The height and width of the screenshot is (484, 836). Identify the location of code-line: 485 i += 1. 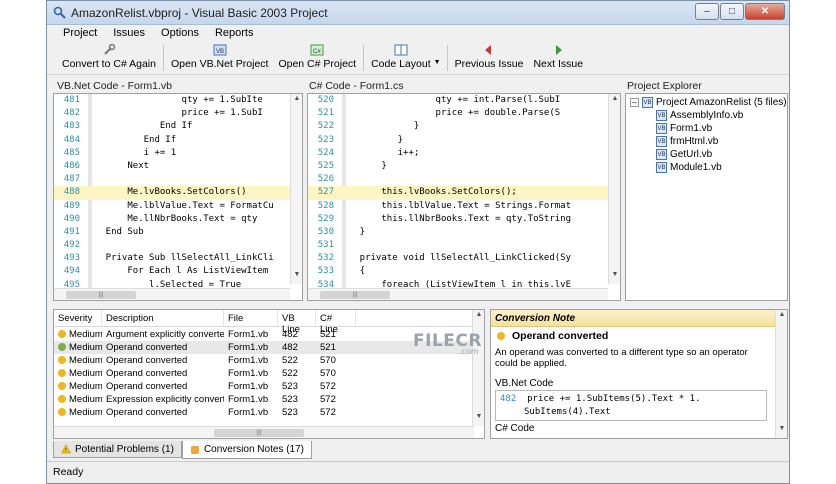
(178, 153).